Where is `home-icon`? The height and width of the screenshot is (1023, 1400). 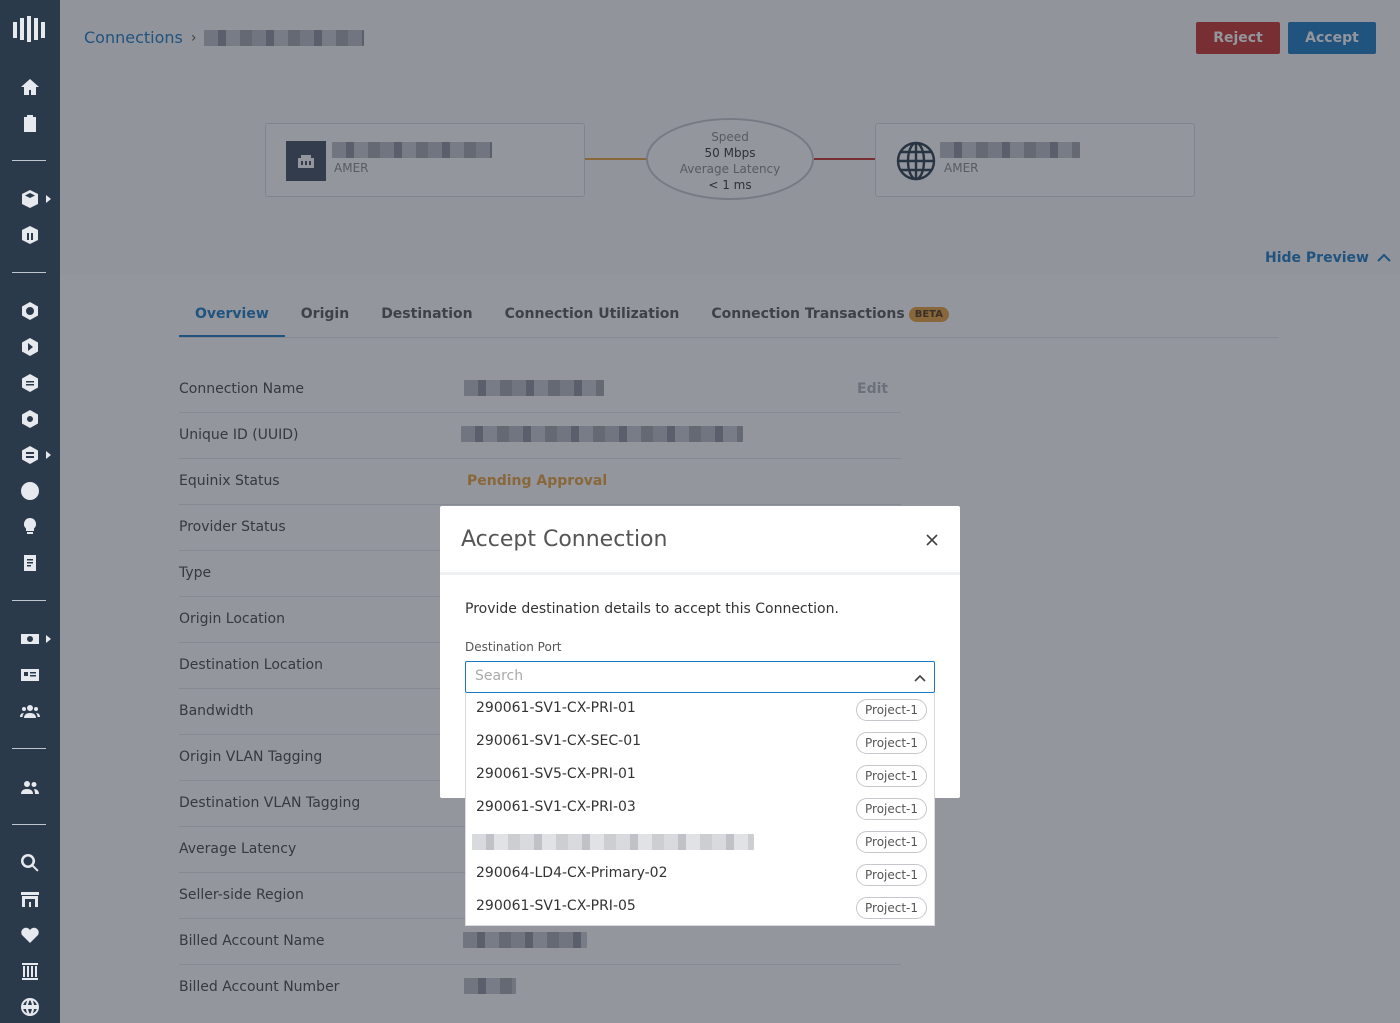 home-icon is located at coordinates (30, 87).